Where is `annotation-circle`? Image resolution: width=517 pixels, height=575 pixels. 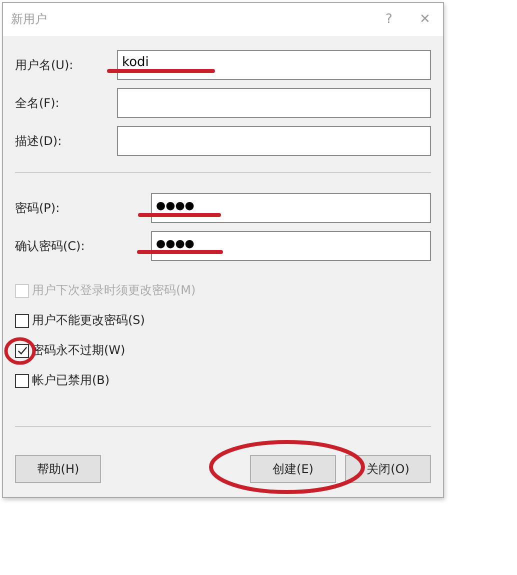
annotation-circle is located at coordinates (20, 351).